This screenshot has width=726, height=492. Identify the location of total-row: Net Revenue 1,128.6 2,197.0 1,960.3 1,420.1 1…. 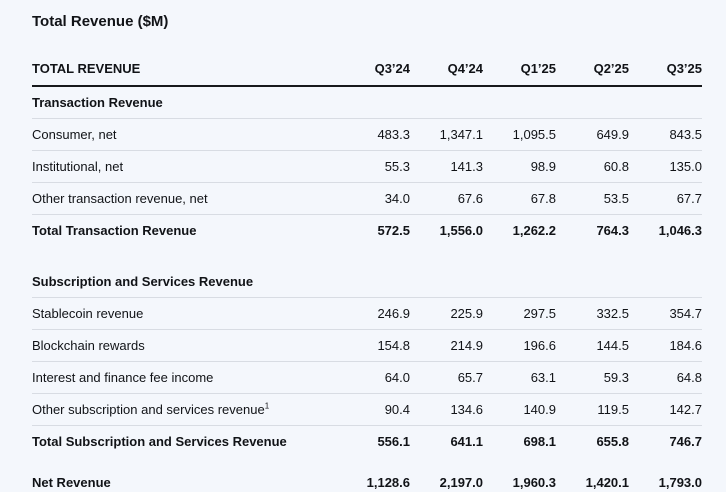
(367, 479).